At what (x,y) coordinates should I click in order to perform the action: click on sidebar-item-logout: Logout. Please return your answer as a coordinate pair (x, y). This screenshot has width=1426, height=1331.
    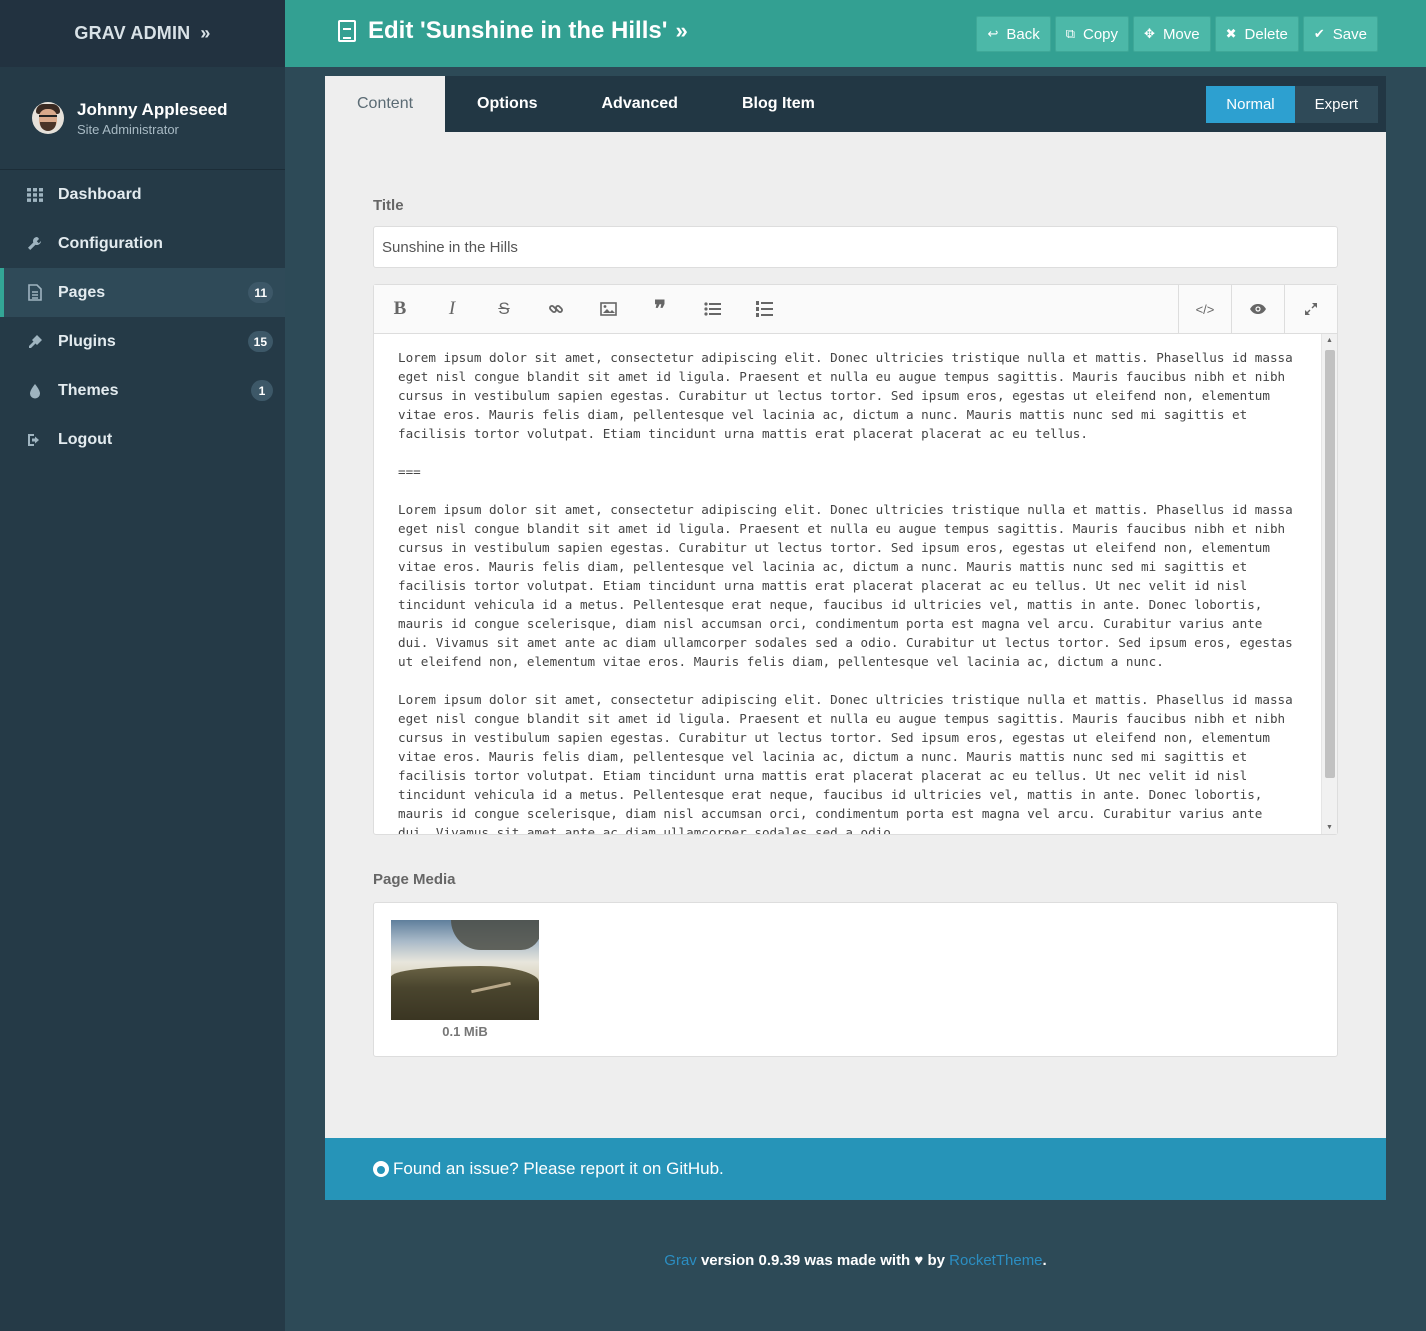
    Looking at the image, I should click on (142, 439).